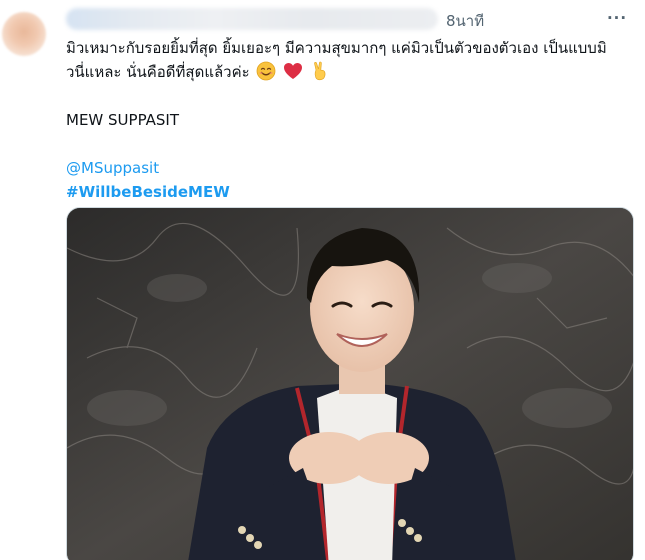 This screenshot has height=560, width=645. What do you see at coordinates (293, 71) in the screenshot?
I see `red-heart-emoji` at bounding box center [293, 71].